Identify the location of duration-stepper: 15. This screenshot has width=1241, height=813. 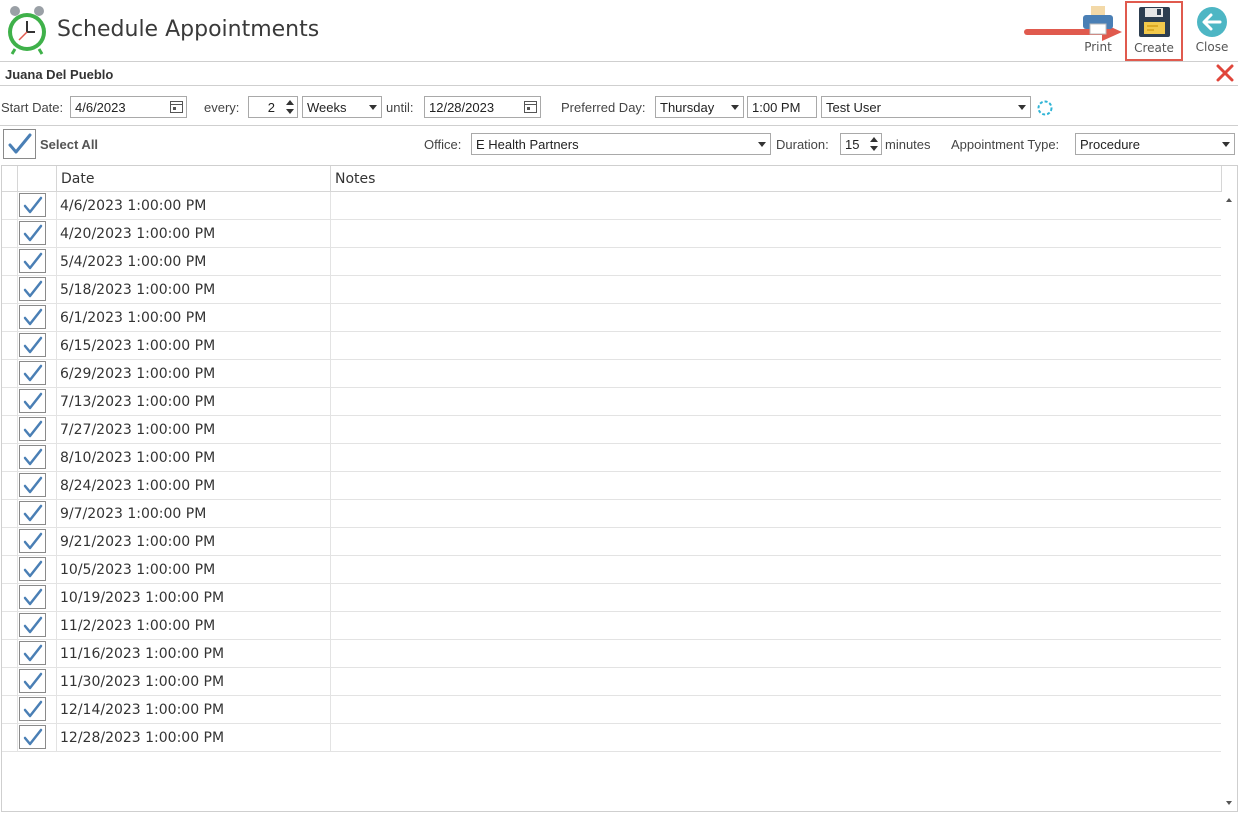
(861, 144).